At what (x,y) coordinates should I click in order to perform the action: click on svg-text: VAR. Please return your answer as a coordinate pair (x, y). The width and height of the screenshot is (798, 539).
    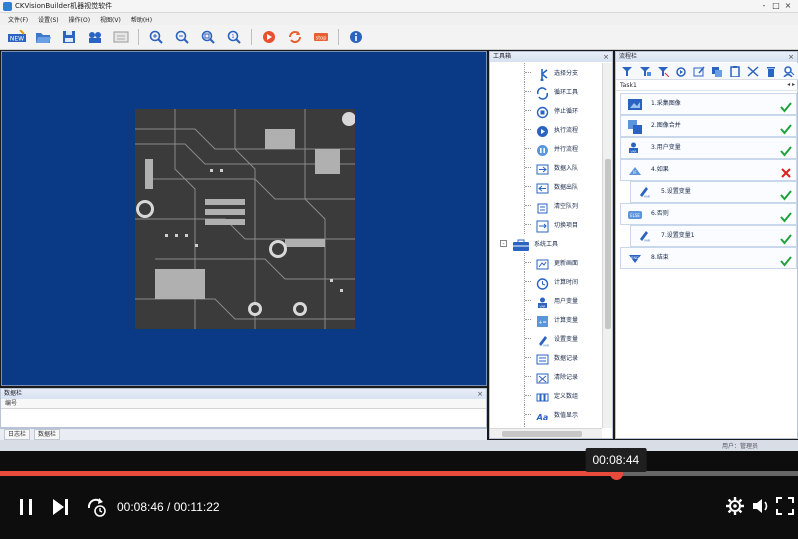
    Looking at the image, I should click on (546, 346).